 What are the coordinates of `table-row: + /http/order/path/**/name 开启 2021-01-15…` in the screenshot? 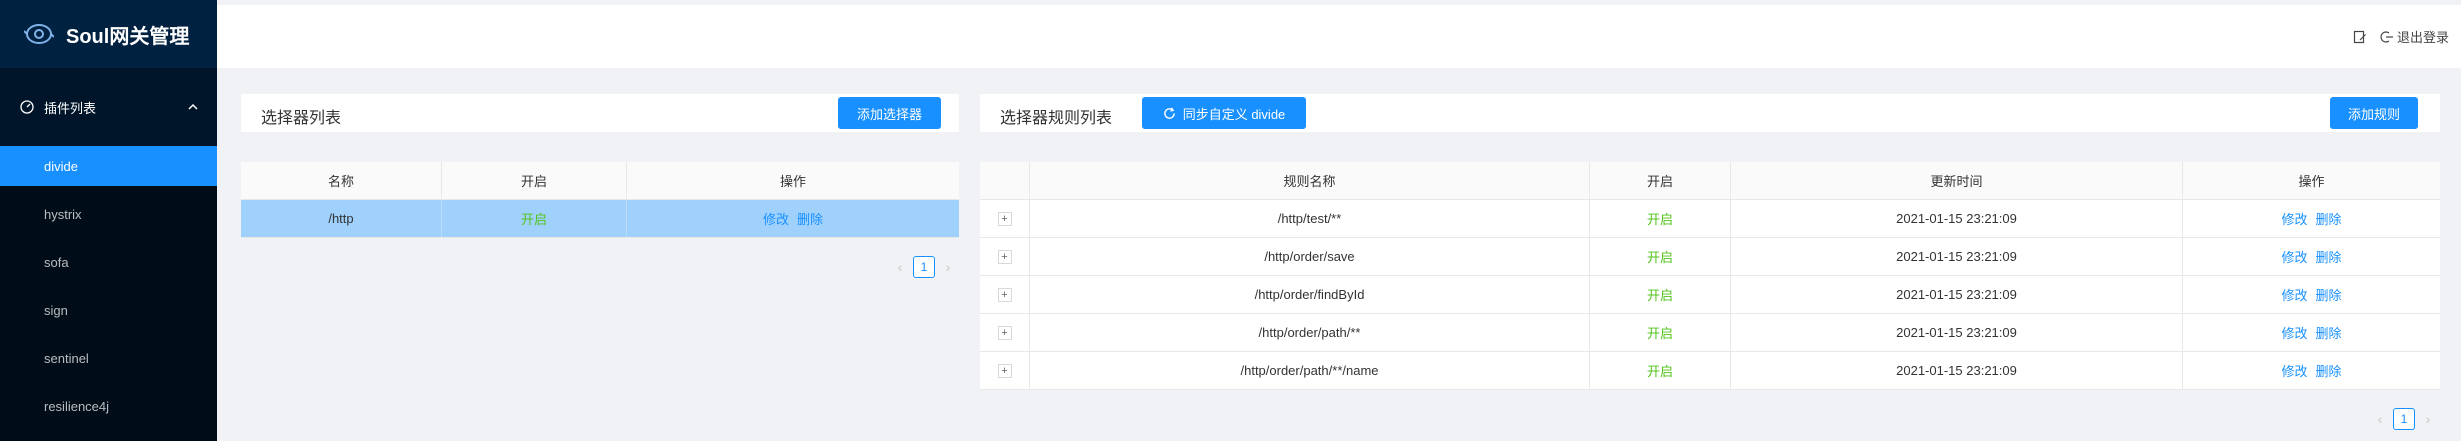 It's located at (1710, 371).